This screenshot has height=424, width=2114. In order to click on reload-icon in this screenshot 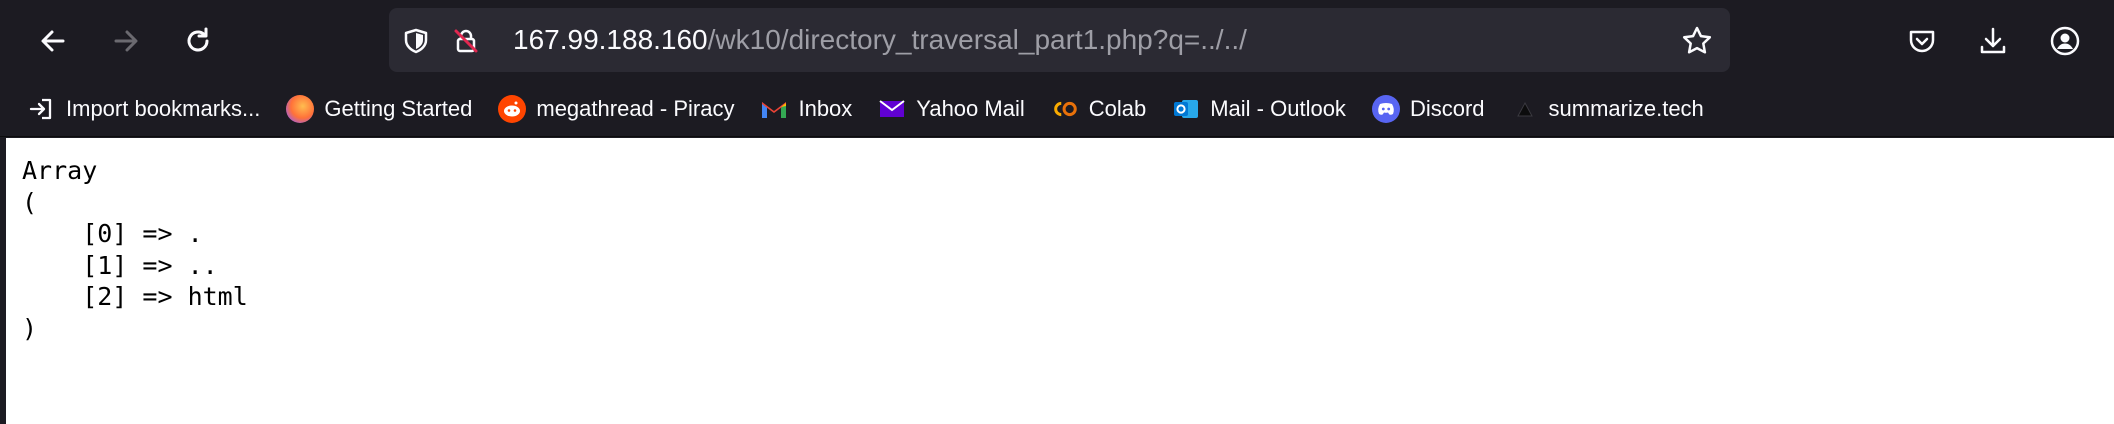, I will do `click(198, 39)`.